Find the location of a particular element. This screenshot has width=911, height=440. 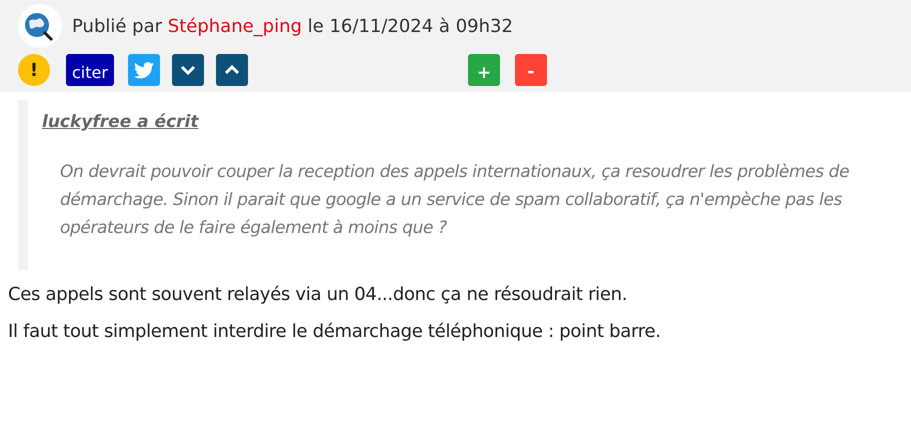

quote-button: citer is located at coordinates (90, 70).